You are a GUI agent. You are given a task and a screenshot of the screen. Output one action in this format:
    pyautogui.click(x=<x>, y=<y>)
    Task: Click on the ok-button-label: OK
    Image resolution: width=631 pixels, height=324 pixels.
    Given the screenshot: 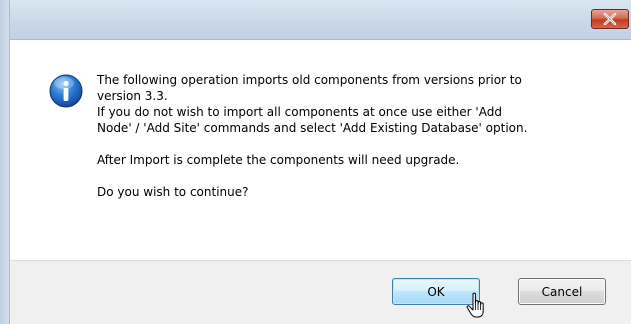 What is the action you would take?
    pyautogui.click(x=436, y=291)
    